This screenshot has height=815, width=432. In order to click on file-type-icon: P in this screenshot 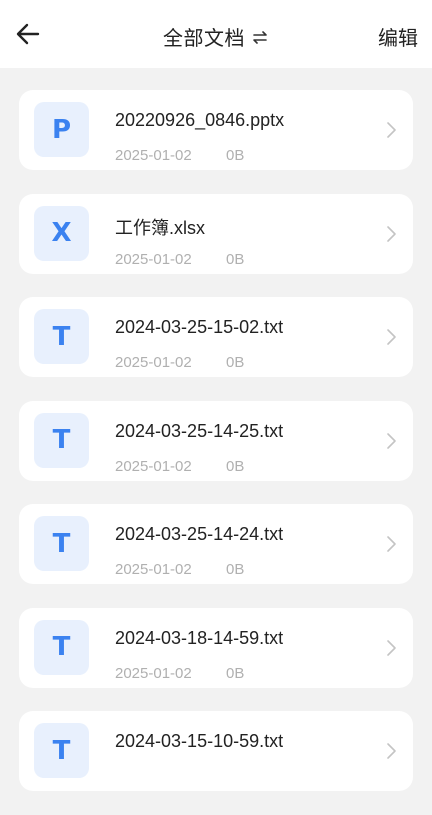, I will do `click(61, 129)`.